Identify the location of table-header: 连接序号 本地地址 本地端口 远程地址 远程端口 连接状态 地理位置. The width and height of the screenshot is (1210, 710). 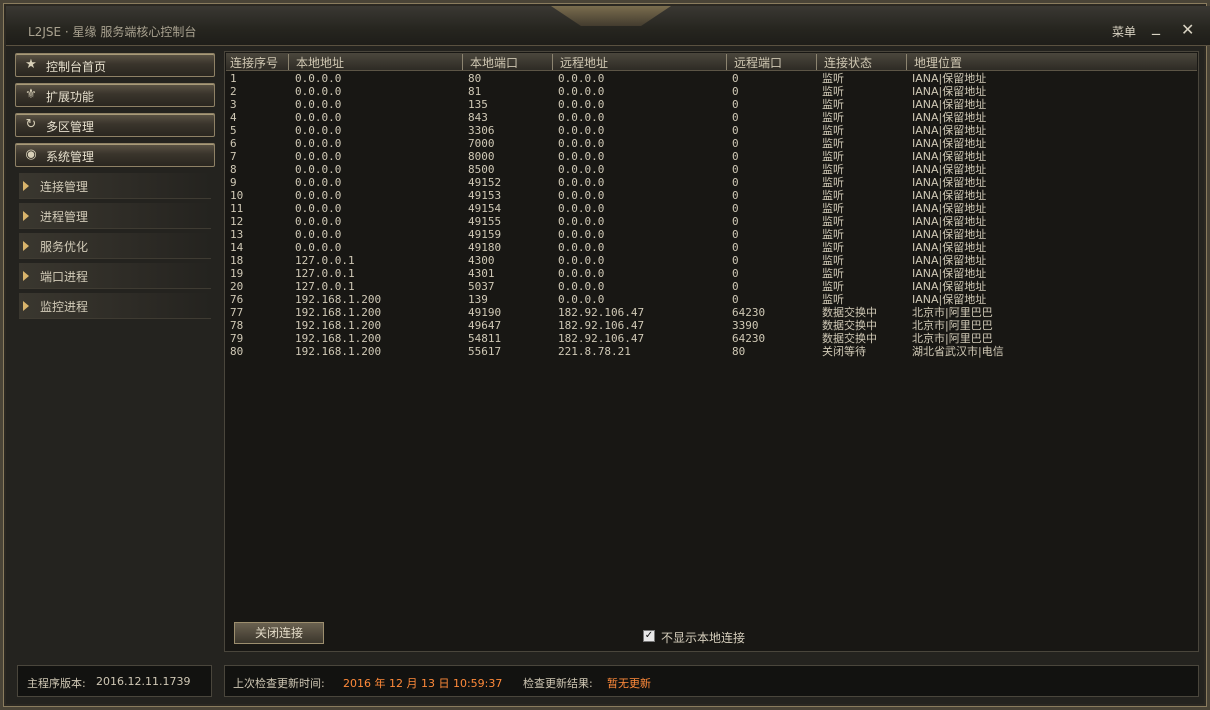
(711, 62).